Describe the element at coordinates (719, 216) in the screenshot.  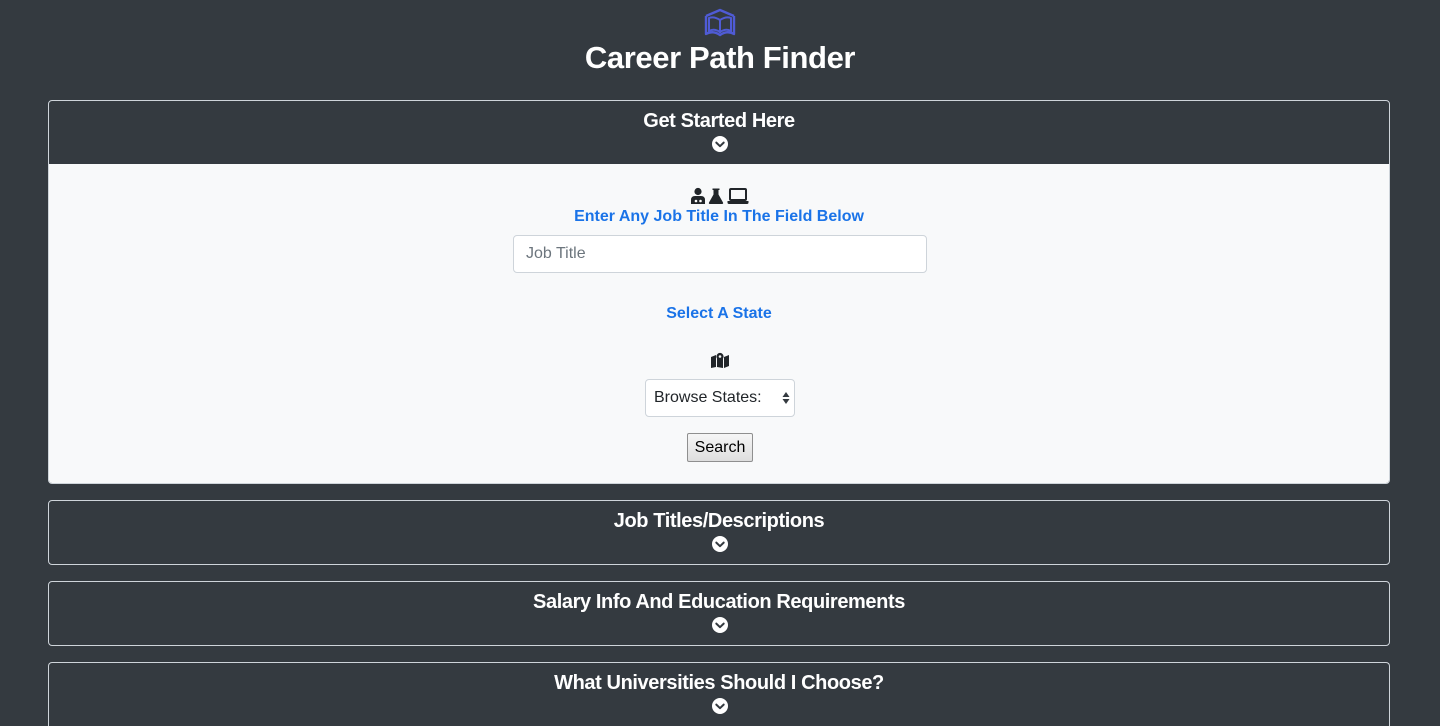
I see `job-title-label: Enter Any Job Title In The Field Below` at that location.